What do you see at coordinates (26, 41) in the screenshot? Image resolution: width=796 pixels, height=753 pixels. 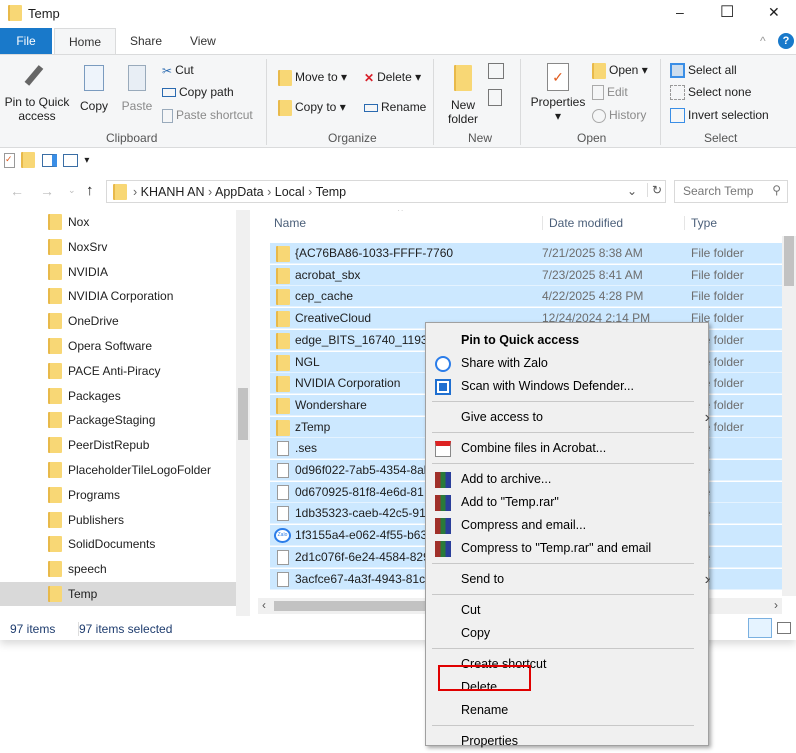 I see `tab-file: File` at bounding box center [26, 41].